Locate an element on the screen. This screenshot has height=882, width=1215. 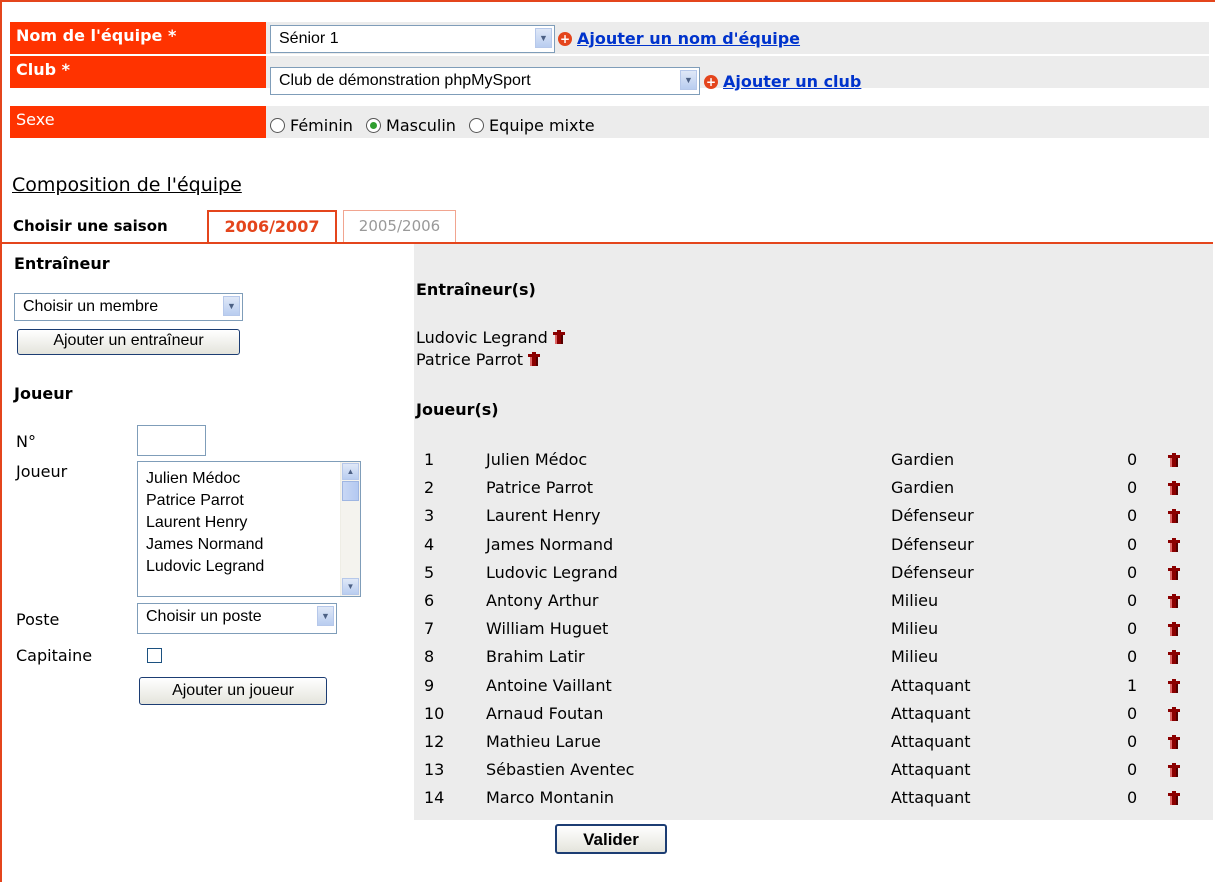
coach-name: Patrice Parrot is located at coordinates (470, 359).